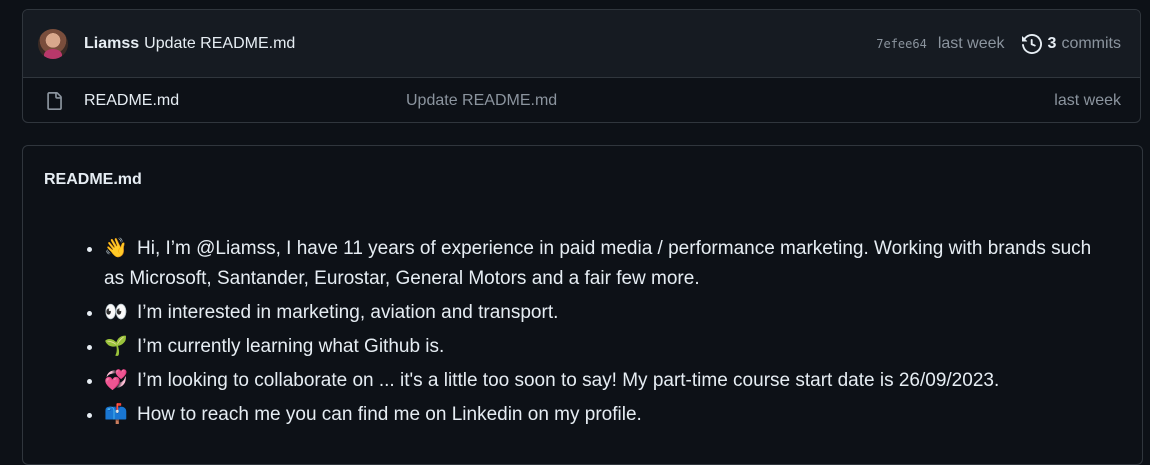  What do you see at coordinates (116, 414) in the screenshot?
I see `mailbox-icon: 📫` at bounding box center [116, 414].